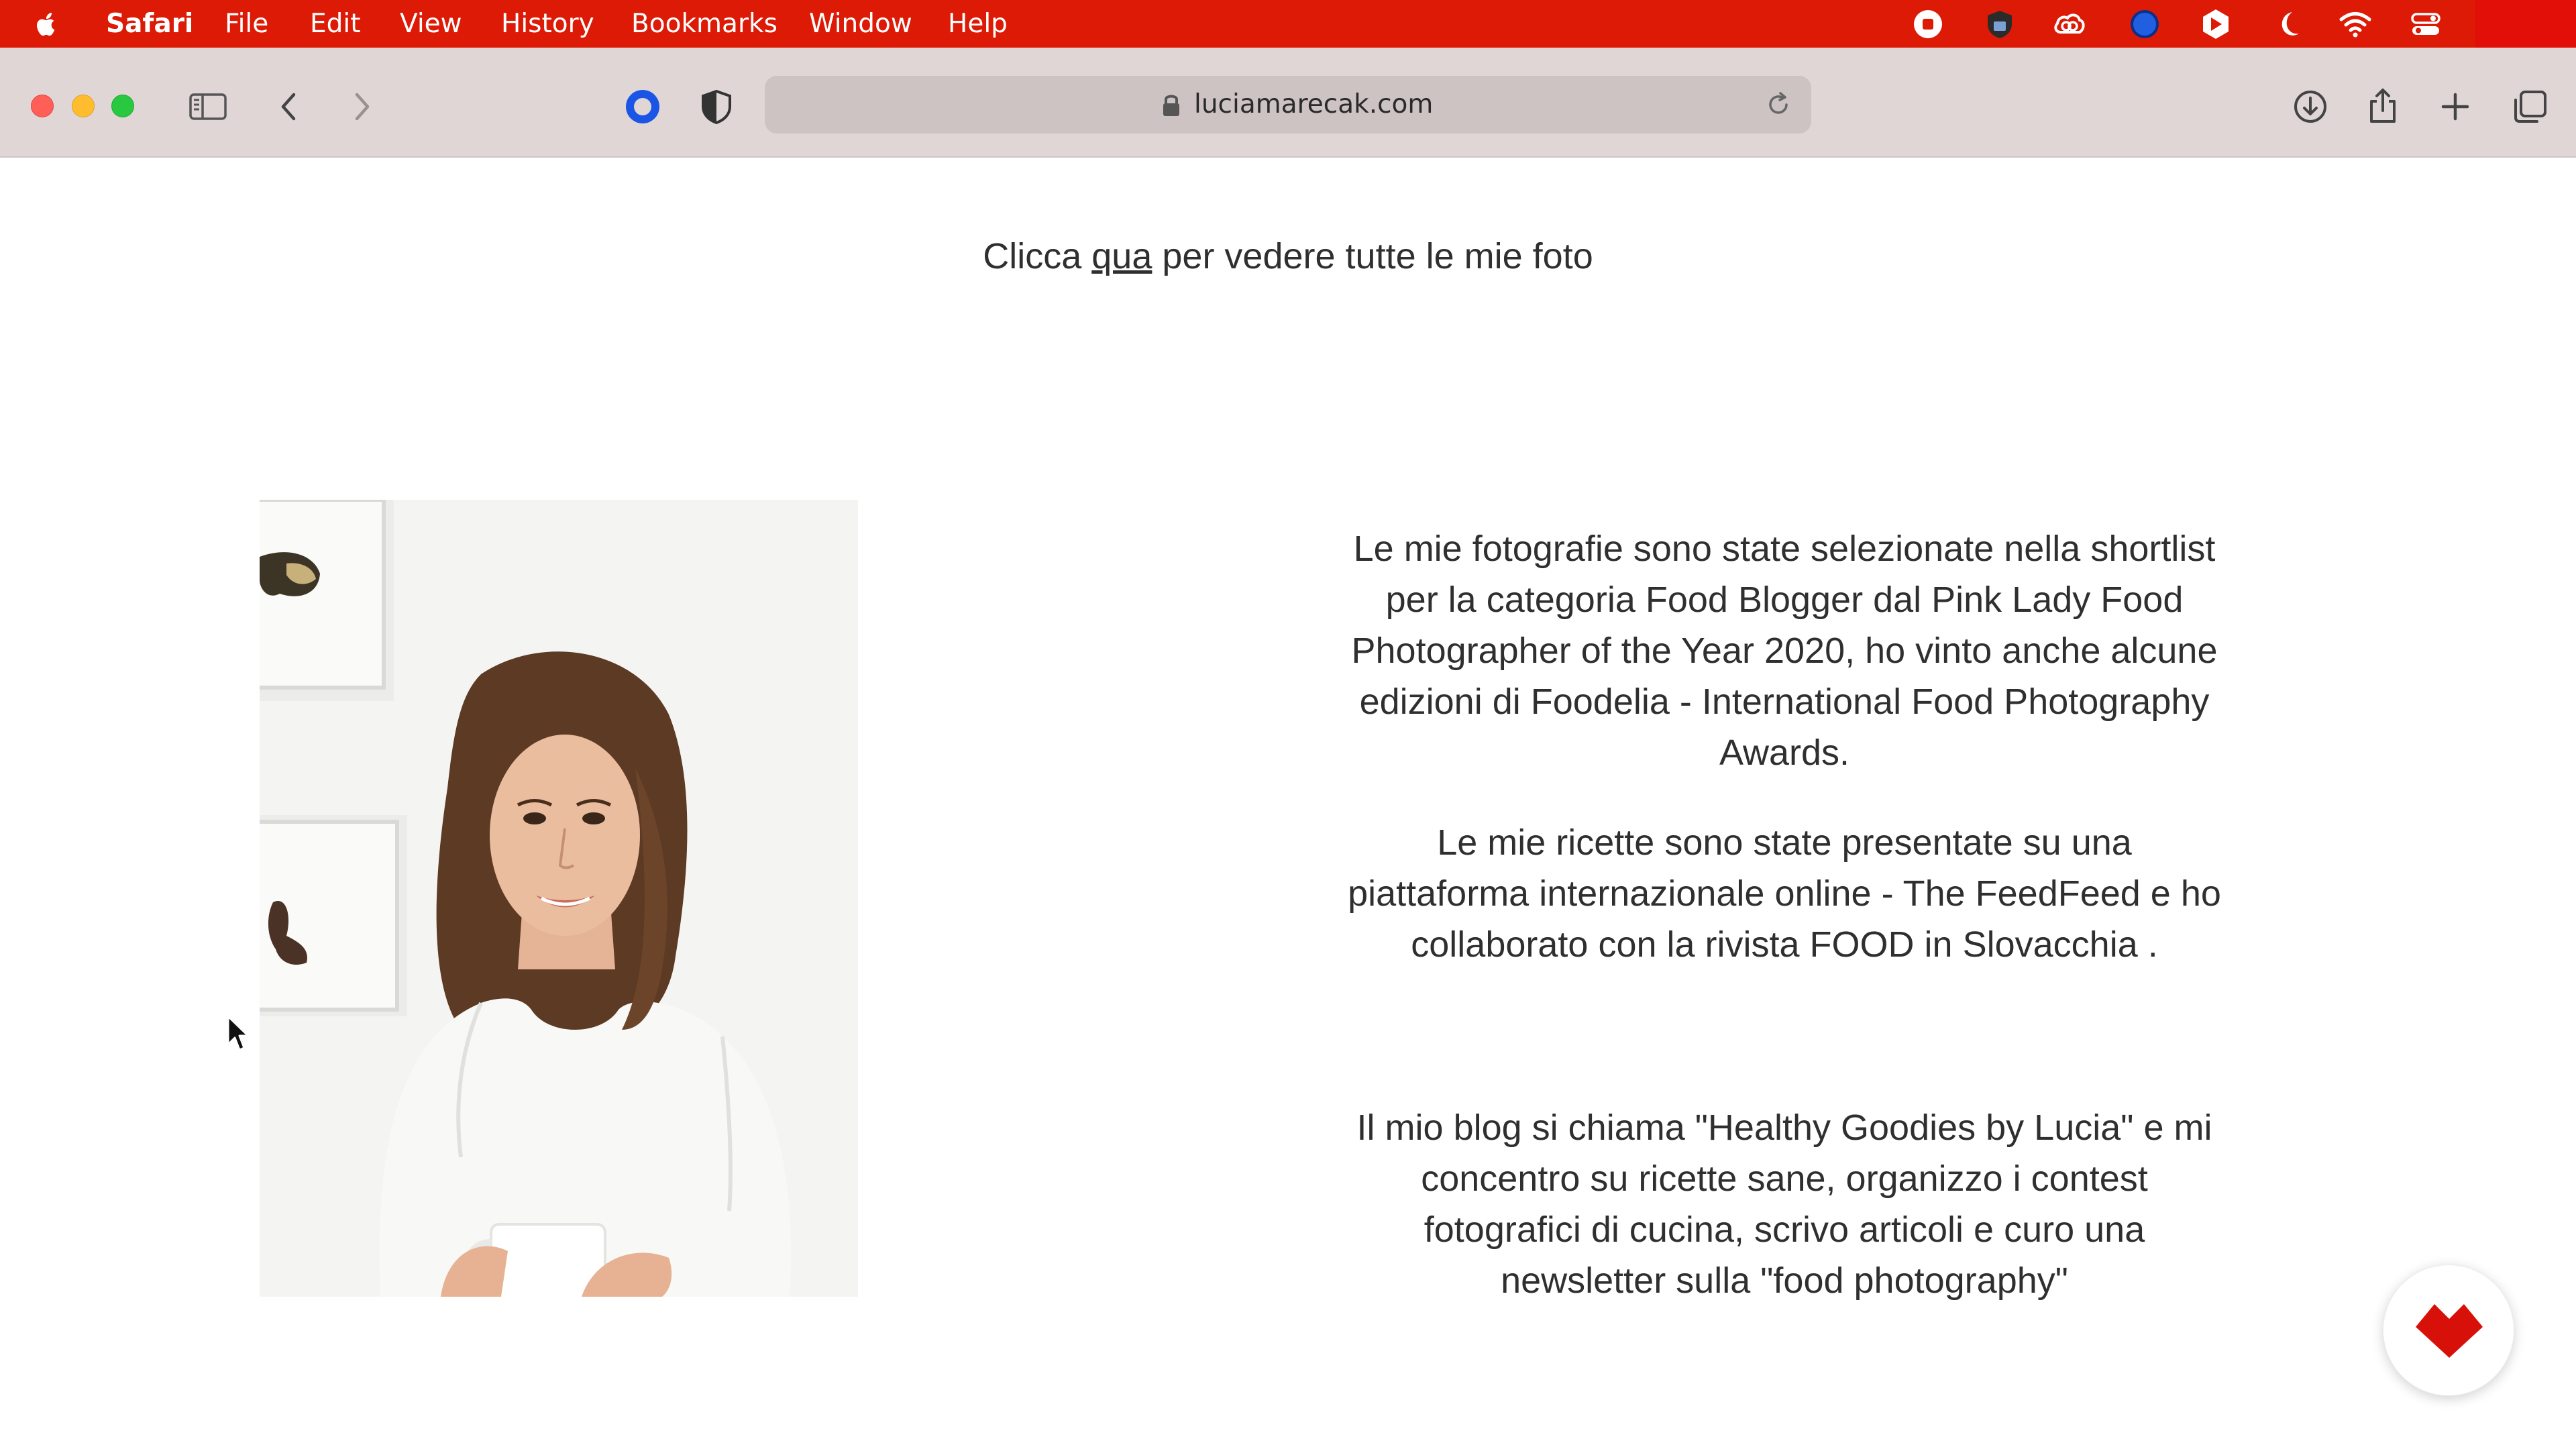 Image resolution: width=2576 pixels, height=1449 pixels. What do you see at coordinates (1778, 105) in the screenshot?
I see `reload-icon` at bounding box center [1778, 105].